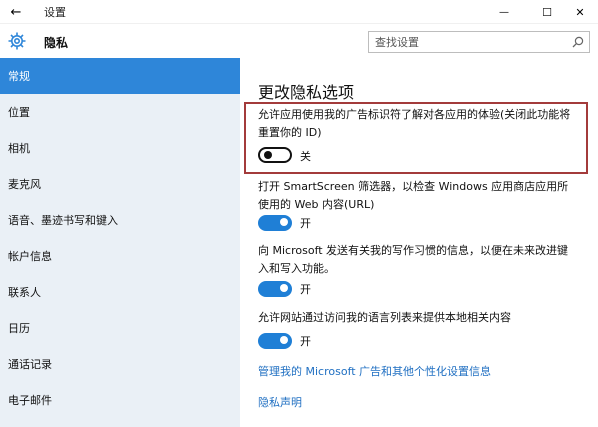 The width and height of the screenshot is (598, 427). What do you see at coordinates (120, 400) in the screenshot?
I see `sidebar-item-email: 电子邮件` at bounding box center [120, 400].